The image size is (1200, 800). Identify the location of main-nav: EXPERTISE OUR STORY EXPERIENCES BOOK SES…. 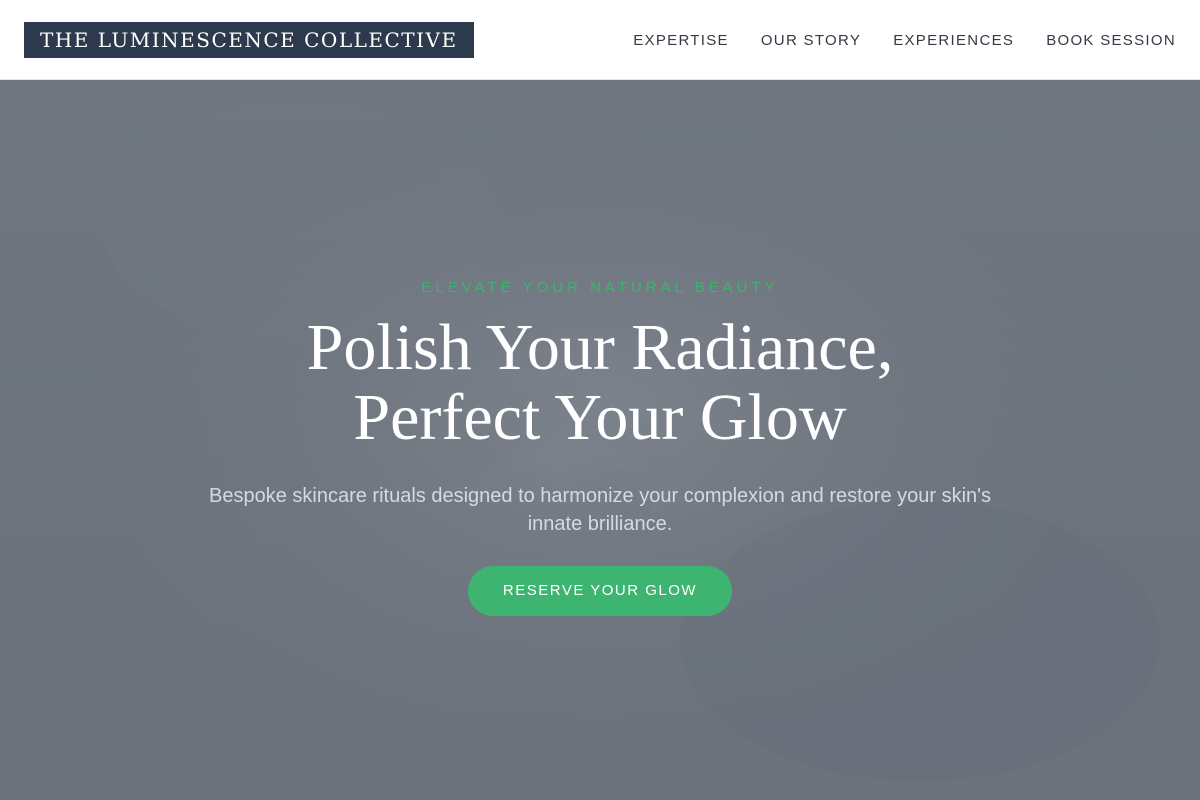
(904, 40).